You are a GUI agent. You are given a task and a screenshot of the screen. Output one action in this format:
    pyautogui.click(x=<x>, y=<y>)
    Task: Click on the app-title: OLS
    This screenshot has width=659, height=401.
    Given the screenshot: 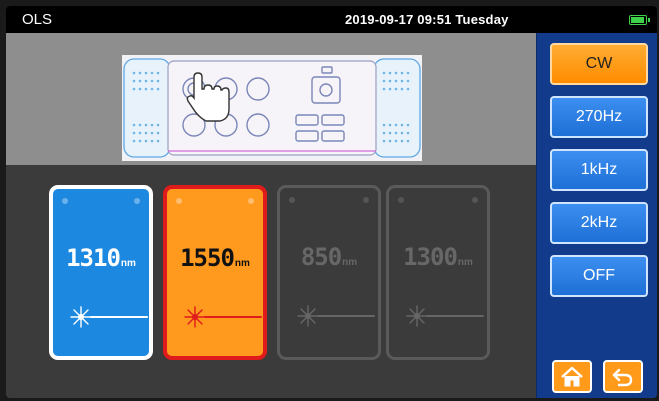 What is the action you would take?
    pyautogui.click(x=37, y=19)
    